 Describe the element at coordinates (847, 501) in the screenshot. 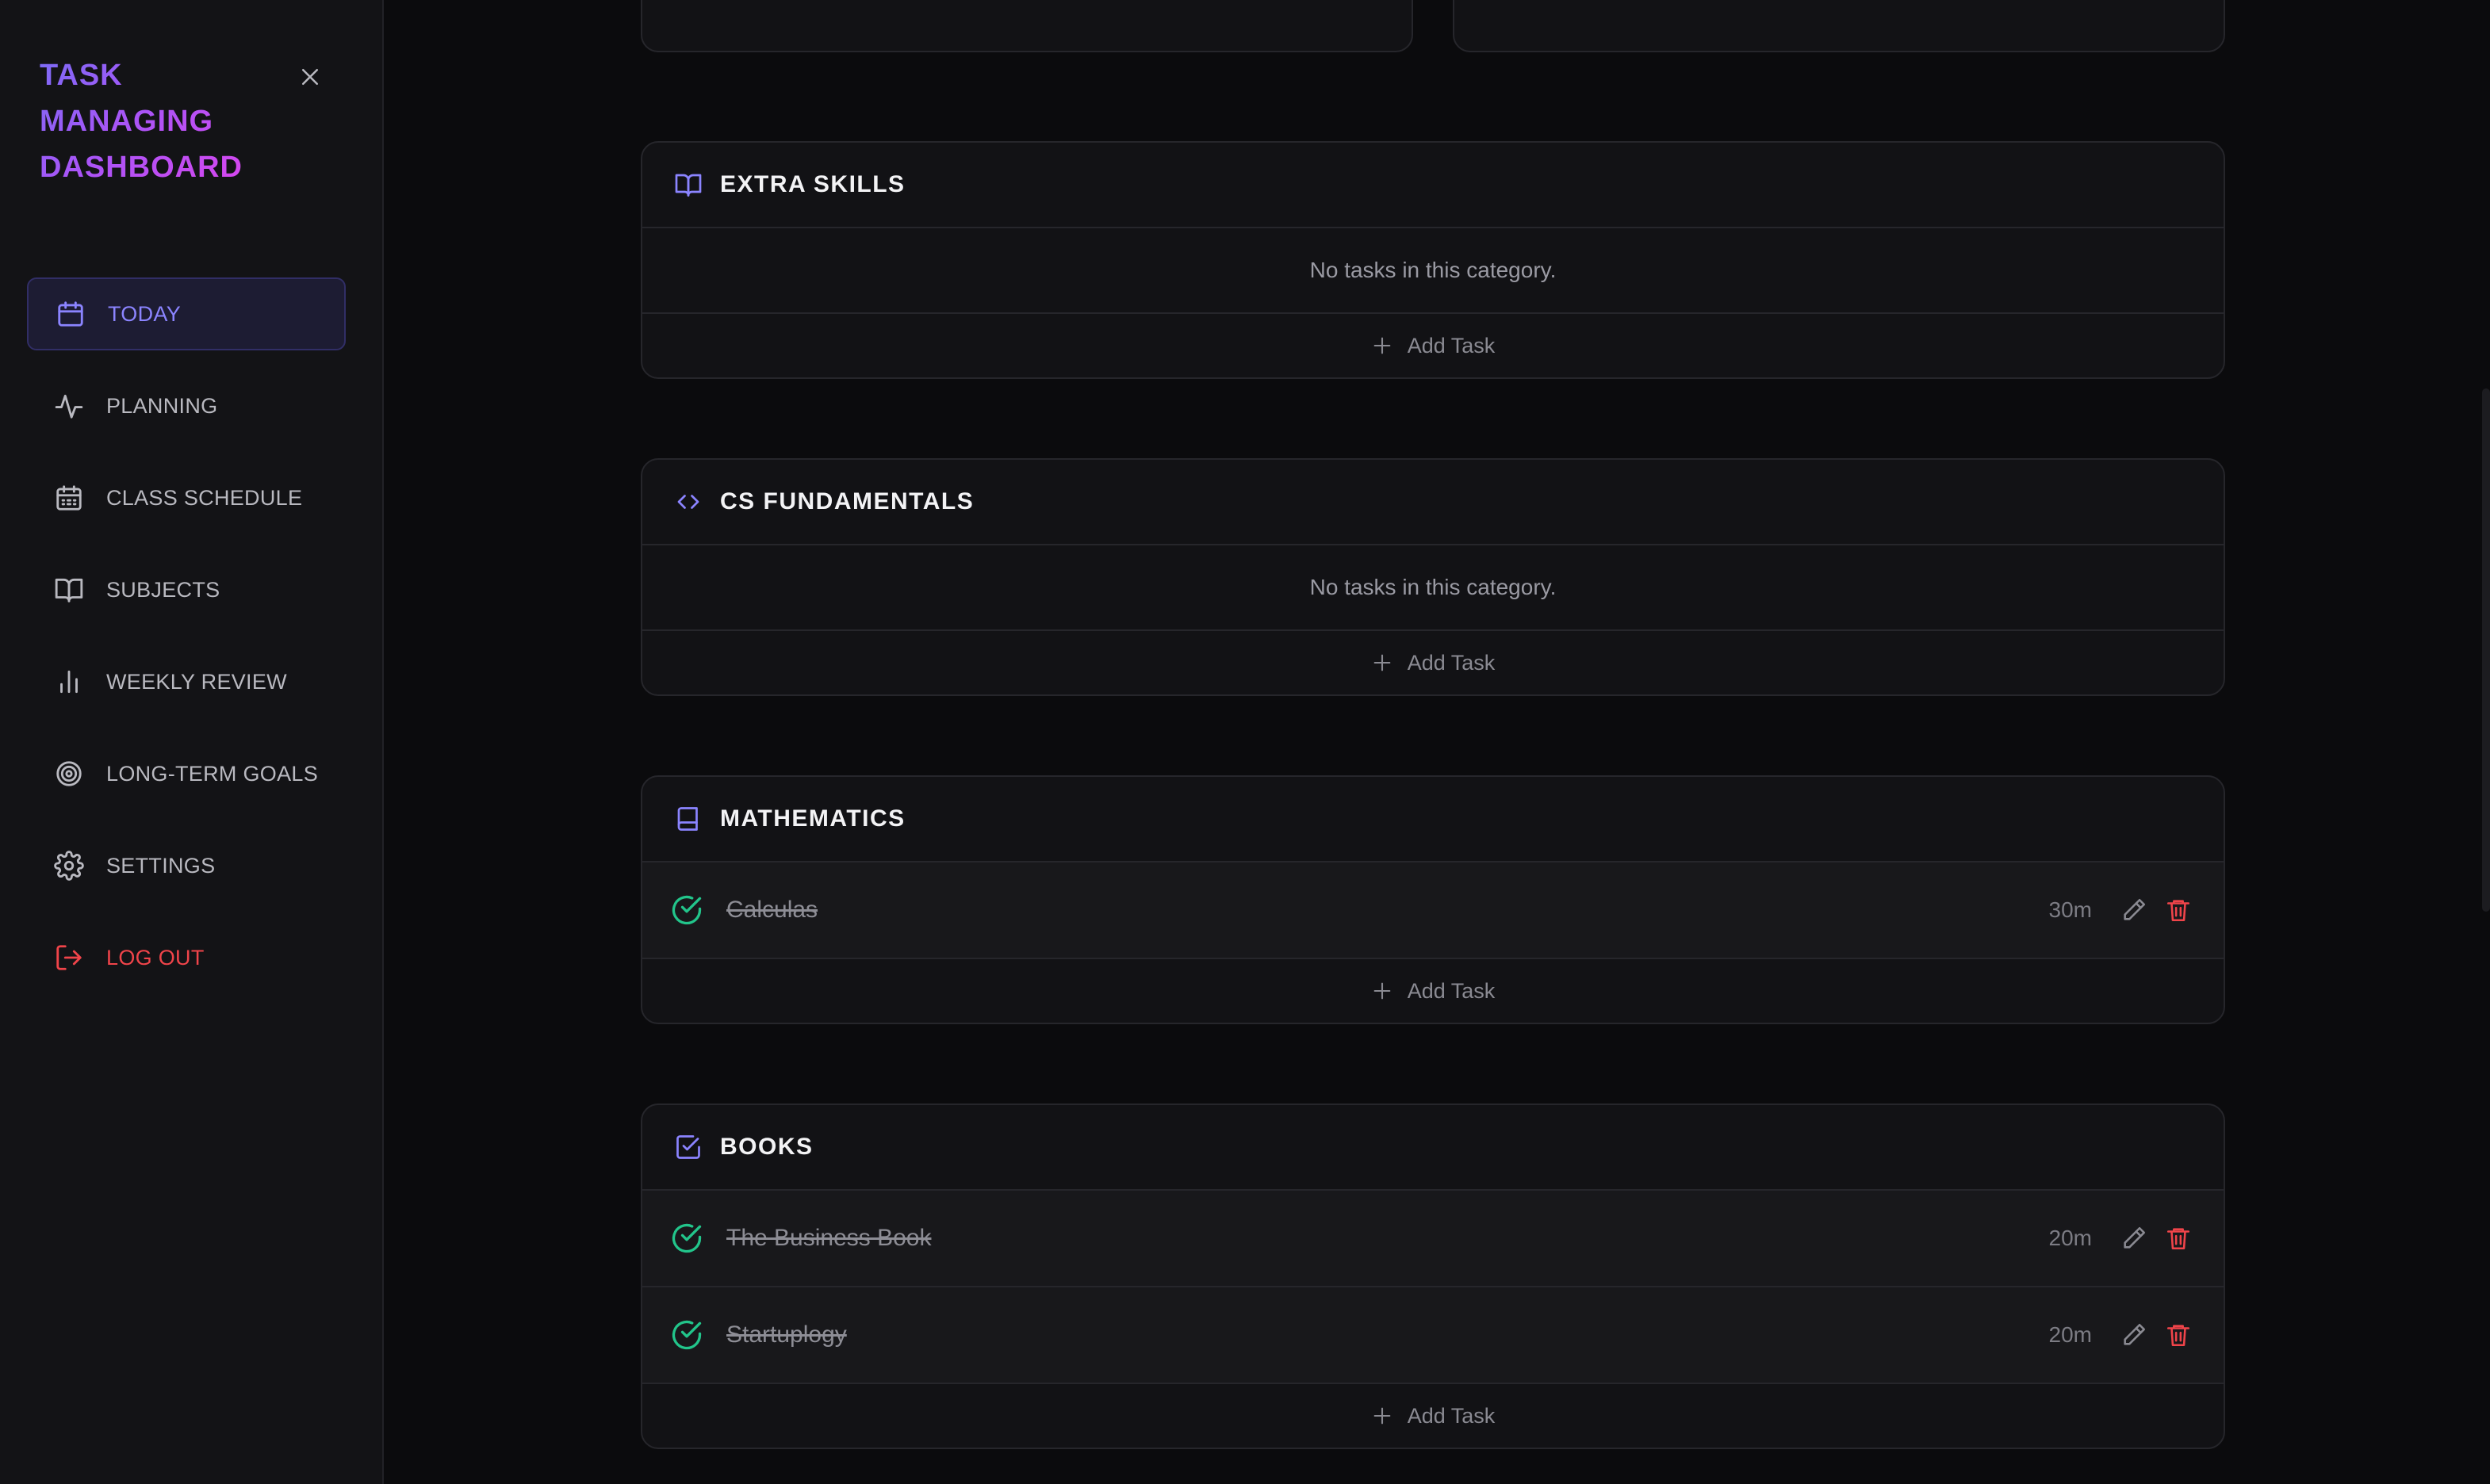

I see `category-title: CS FUNDAMENTALS` at that location.